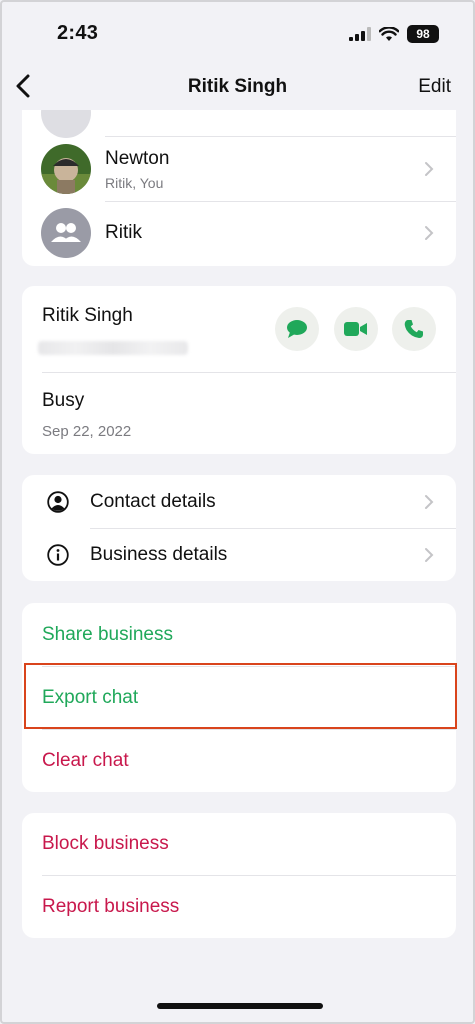  Describe the element at coordinates (78, 33) in the screenshot. I see `status-time: 2:43` at that location.